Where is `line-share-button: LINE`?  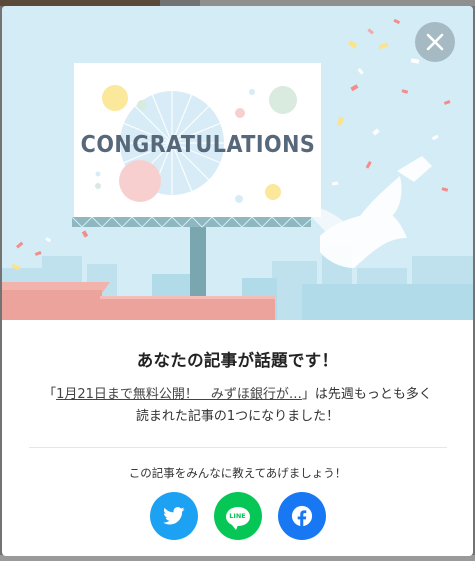
line-share-button: LINE is located at coordinates (237, 516).